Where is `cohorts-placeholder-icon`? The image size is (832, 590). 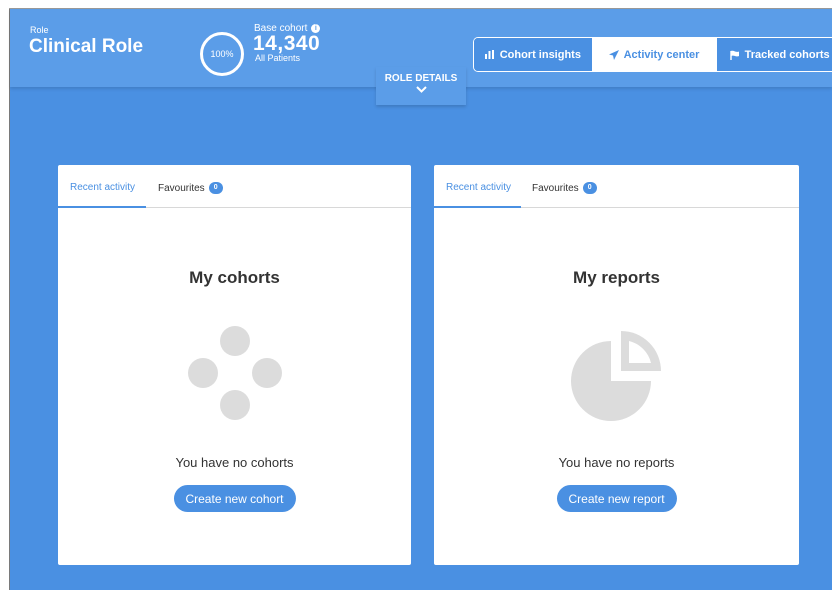 cohorts-placeholder-icon is located at coordinates (234, 373).